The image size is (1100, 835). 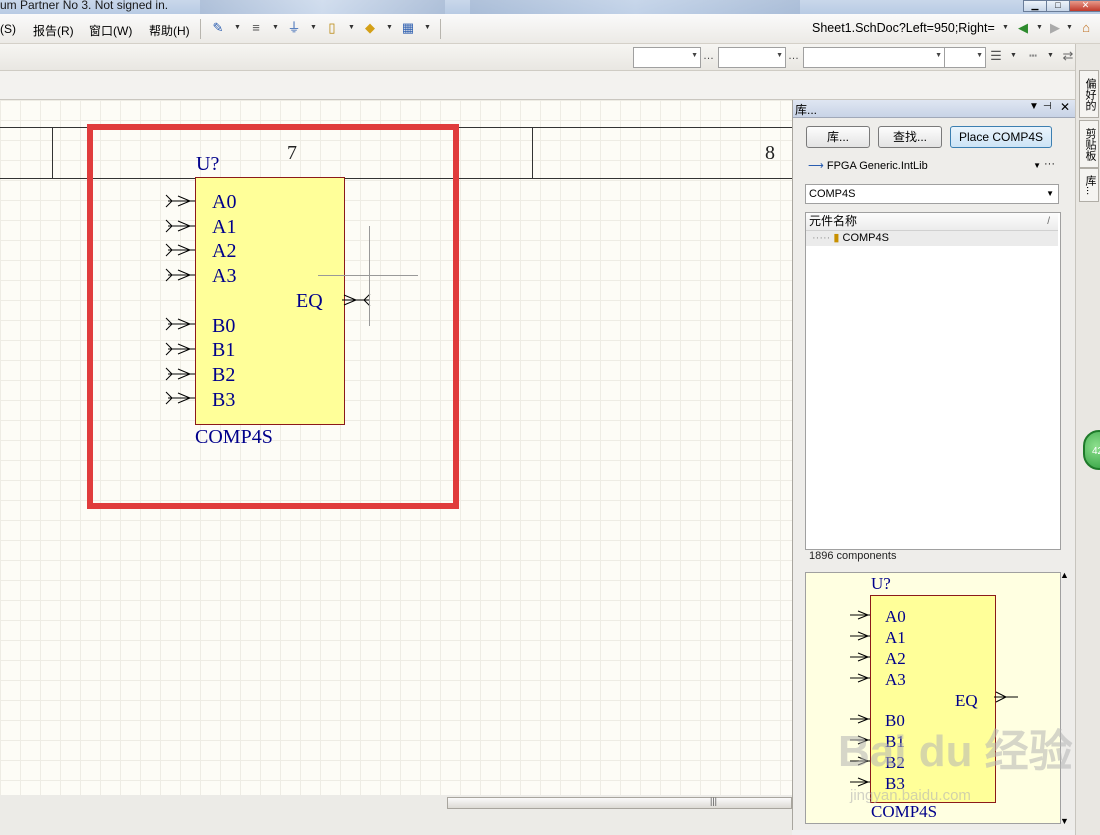 What do you see at coordinates (110, 30) in the screenshot?
I see `menu-item-window: 窗口(W)` at bounding box center [110, 30].